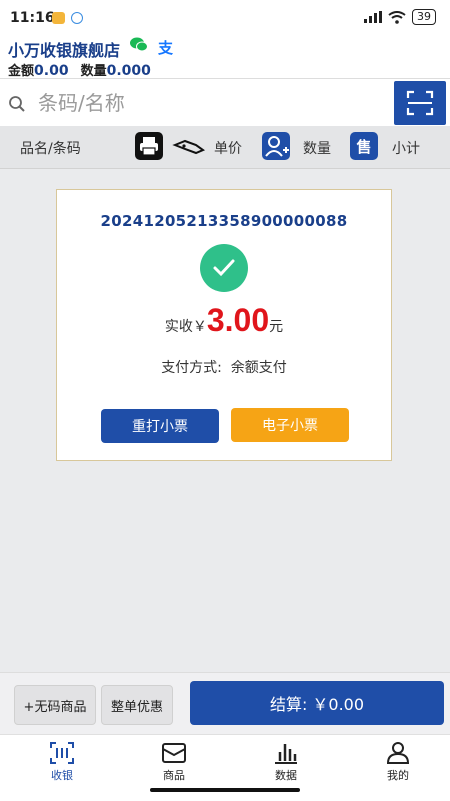 This screenshot has height=801, width=450. What do you see at coordinates (128, 71) in the screenshot?
I see `quantity-value: 0.000` at bounding box center [128, 71].